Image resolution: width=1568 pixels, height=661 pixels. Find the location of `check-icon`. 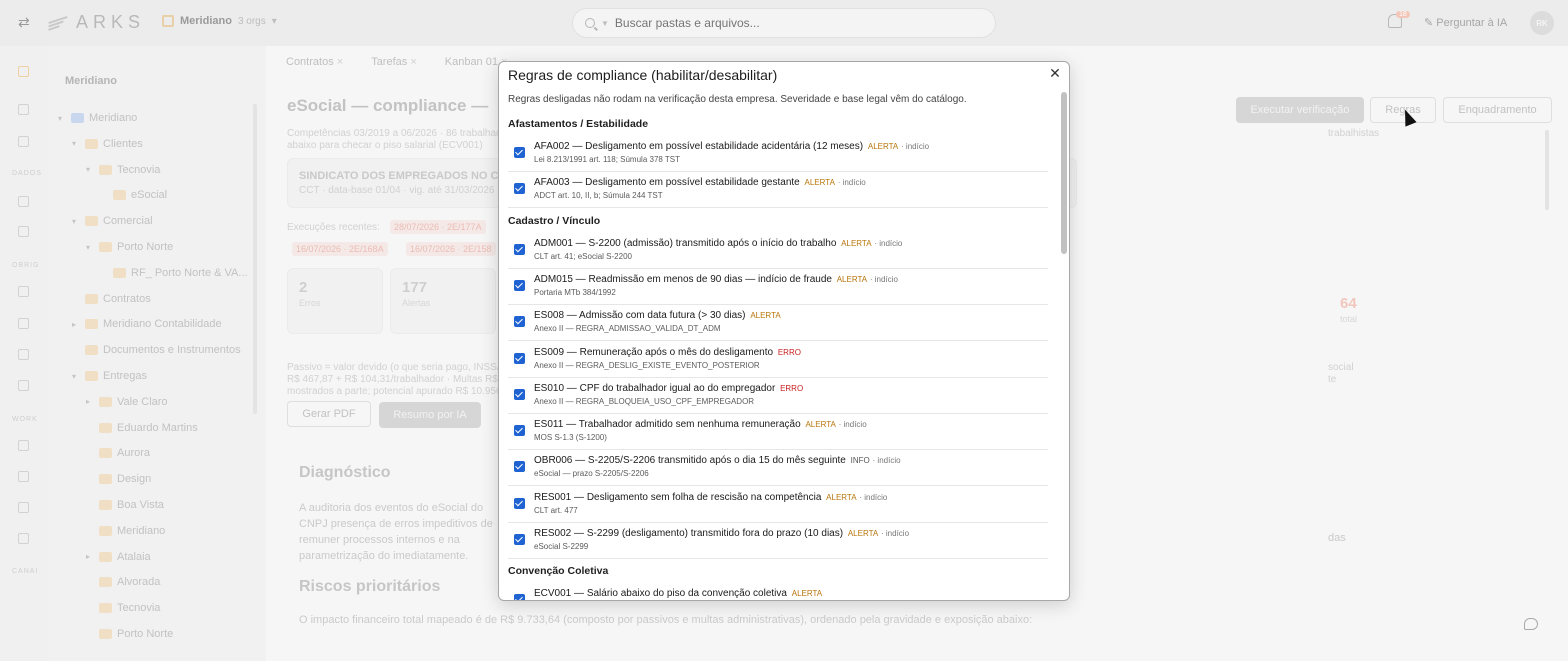

check-icon is located at coordinates (23, 507).